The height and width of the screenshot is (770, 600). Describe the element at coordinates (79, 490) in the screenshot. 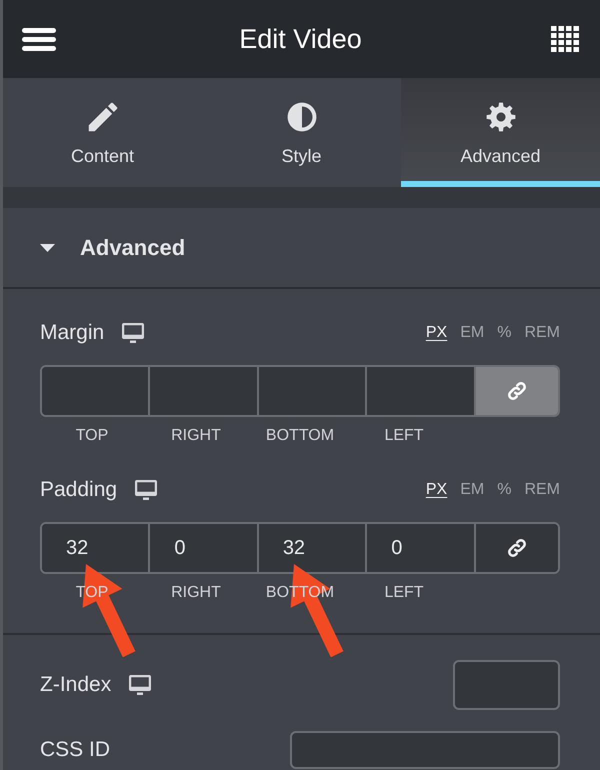

I see `field-label: Padding` at that location.